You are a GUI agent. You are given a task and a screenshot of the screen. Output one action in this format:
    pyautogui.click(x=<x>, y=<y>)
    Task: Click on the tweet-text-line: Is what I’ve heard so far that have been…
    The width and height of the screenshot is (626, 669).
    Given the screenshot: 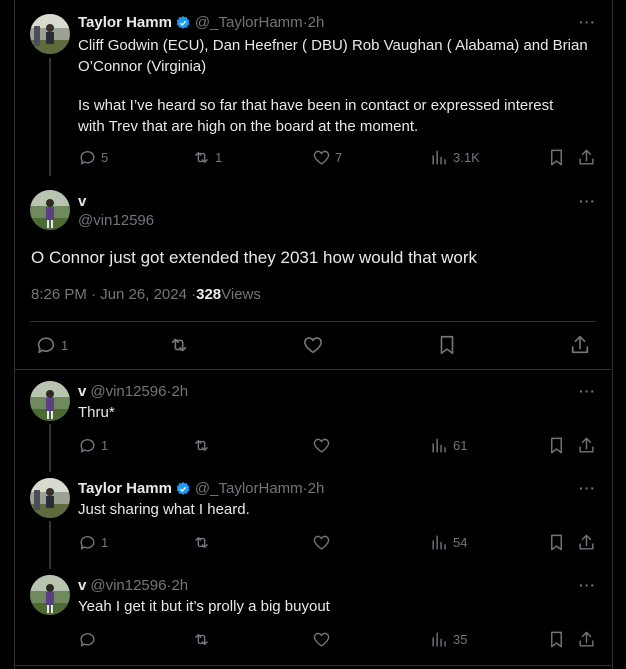 What is the action you would take?
    pyautogui.click(x=316, y=105)
    